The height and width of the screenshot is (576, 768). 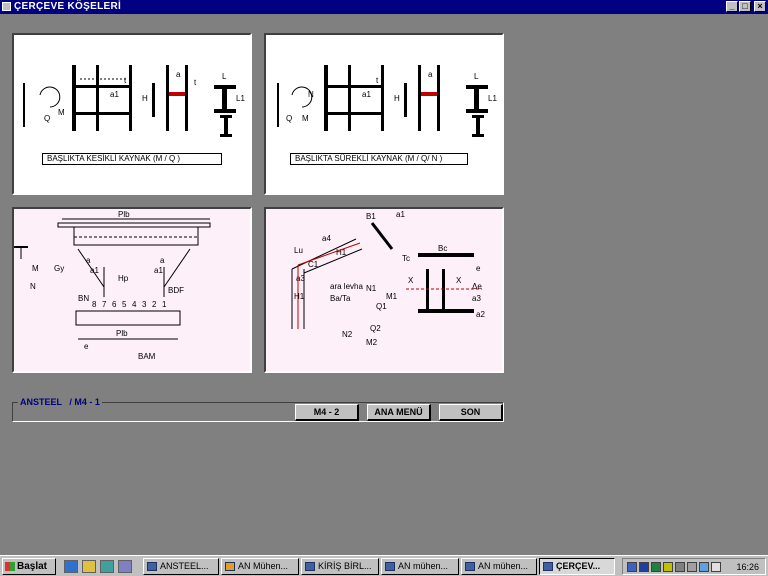 I want to click on label-x-right: X, so click(x=459, y=280).